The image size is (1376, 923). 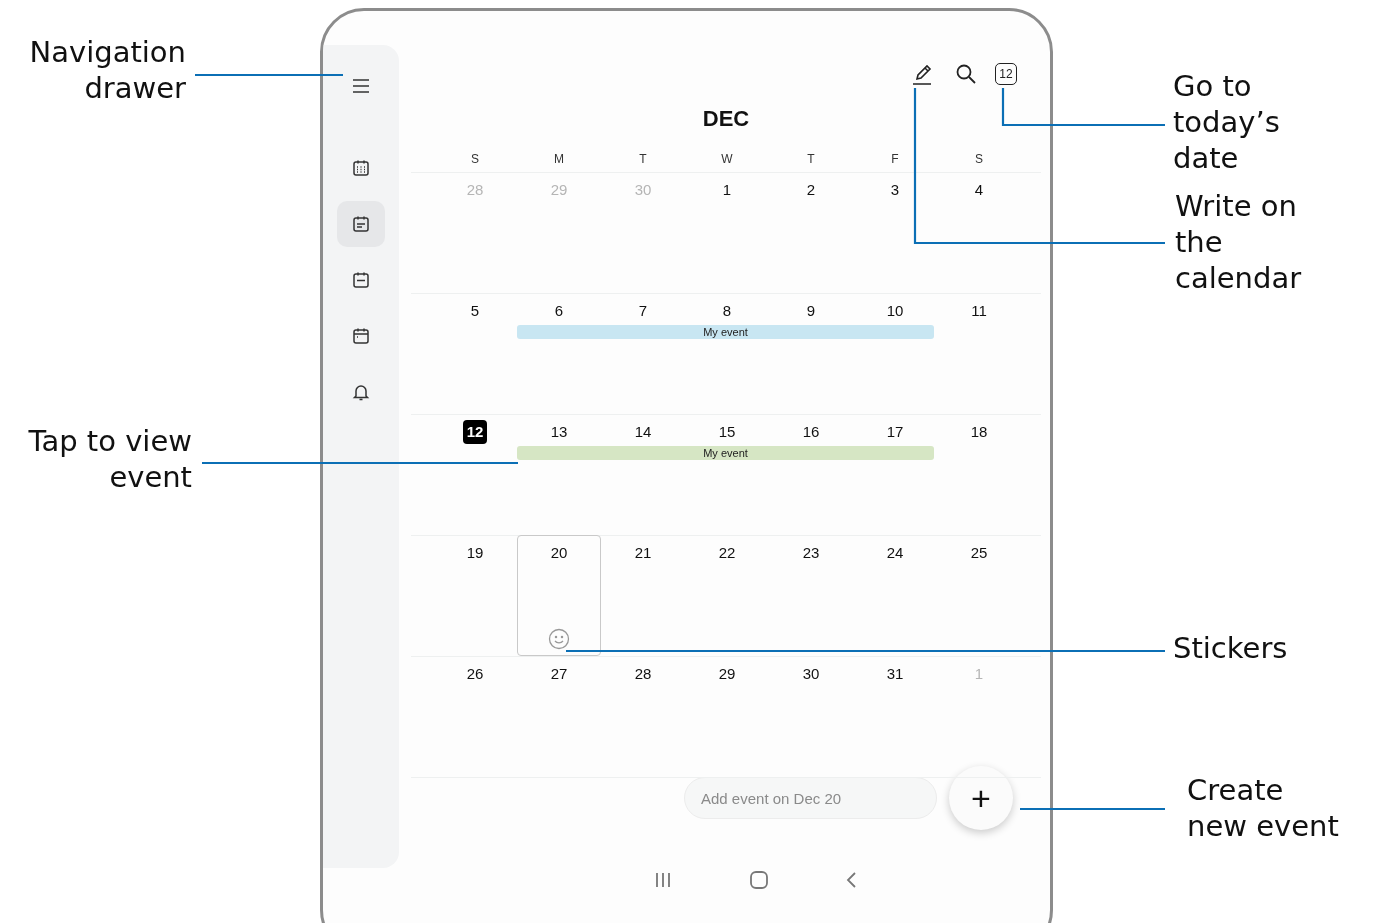 I want to click on day-calendar-icon, so click(x=361, y=280).